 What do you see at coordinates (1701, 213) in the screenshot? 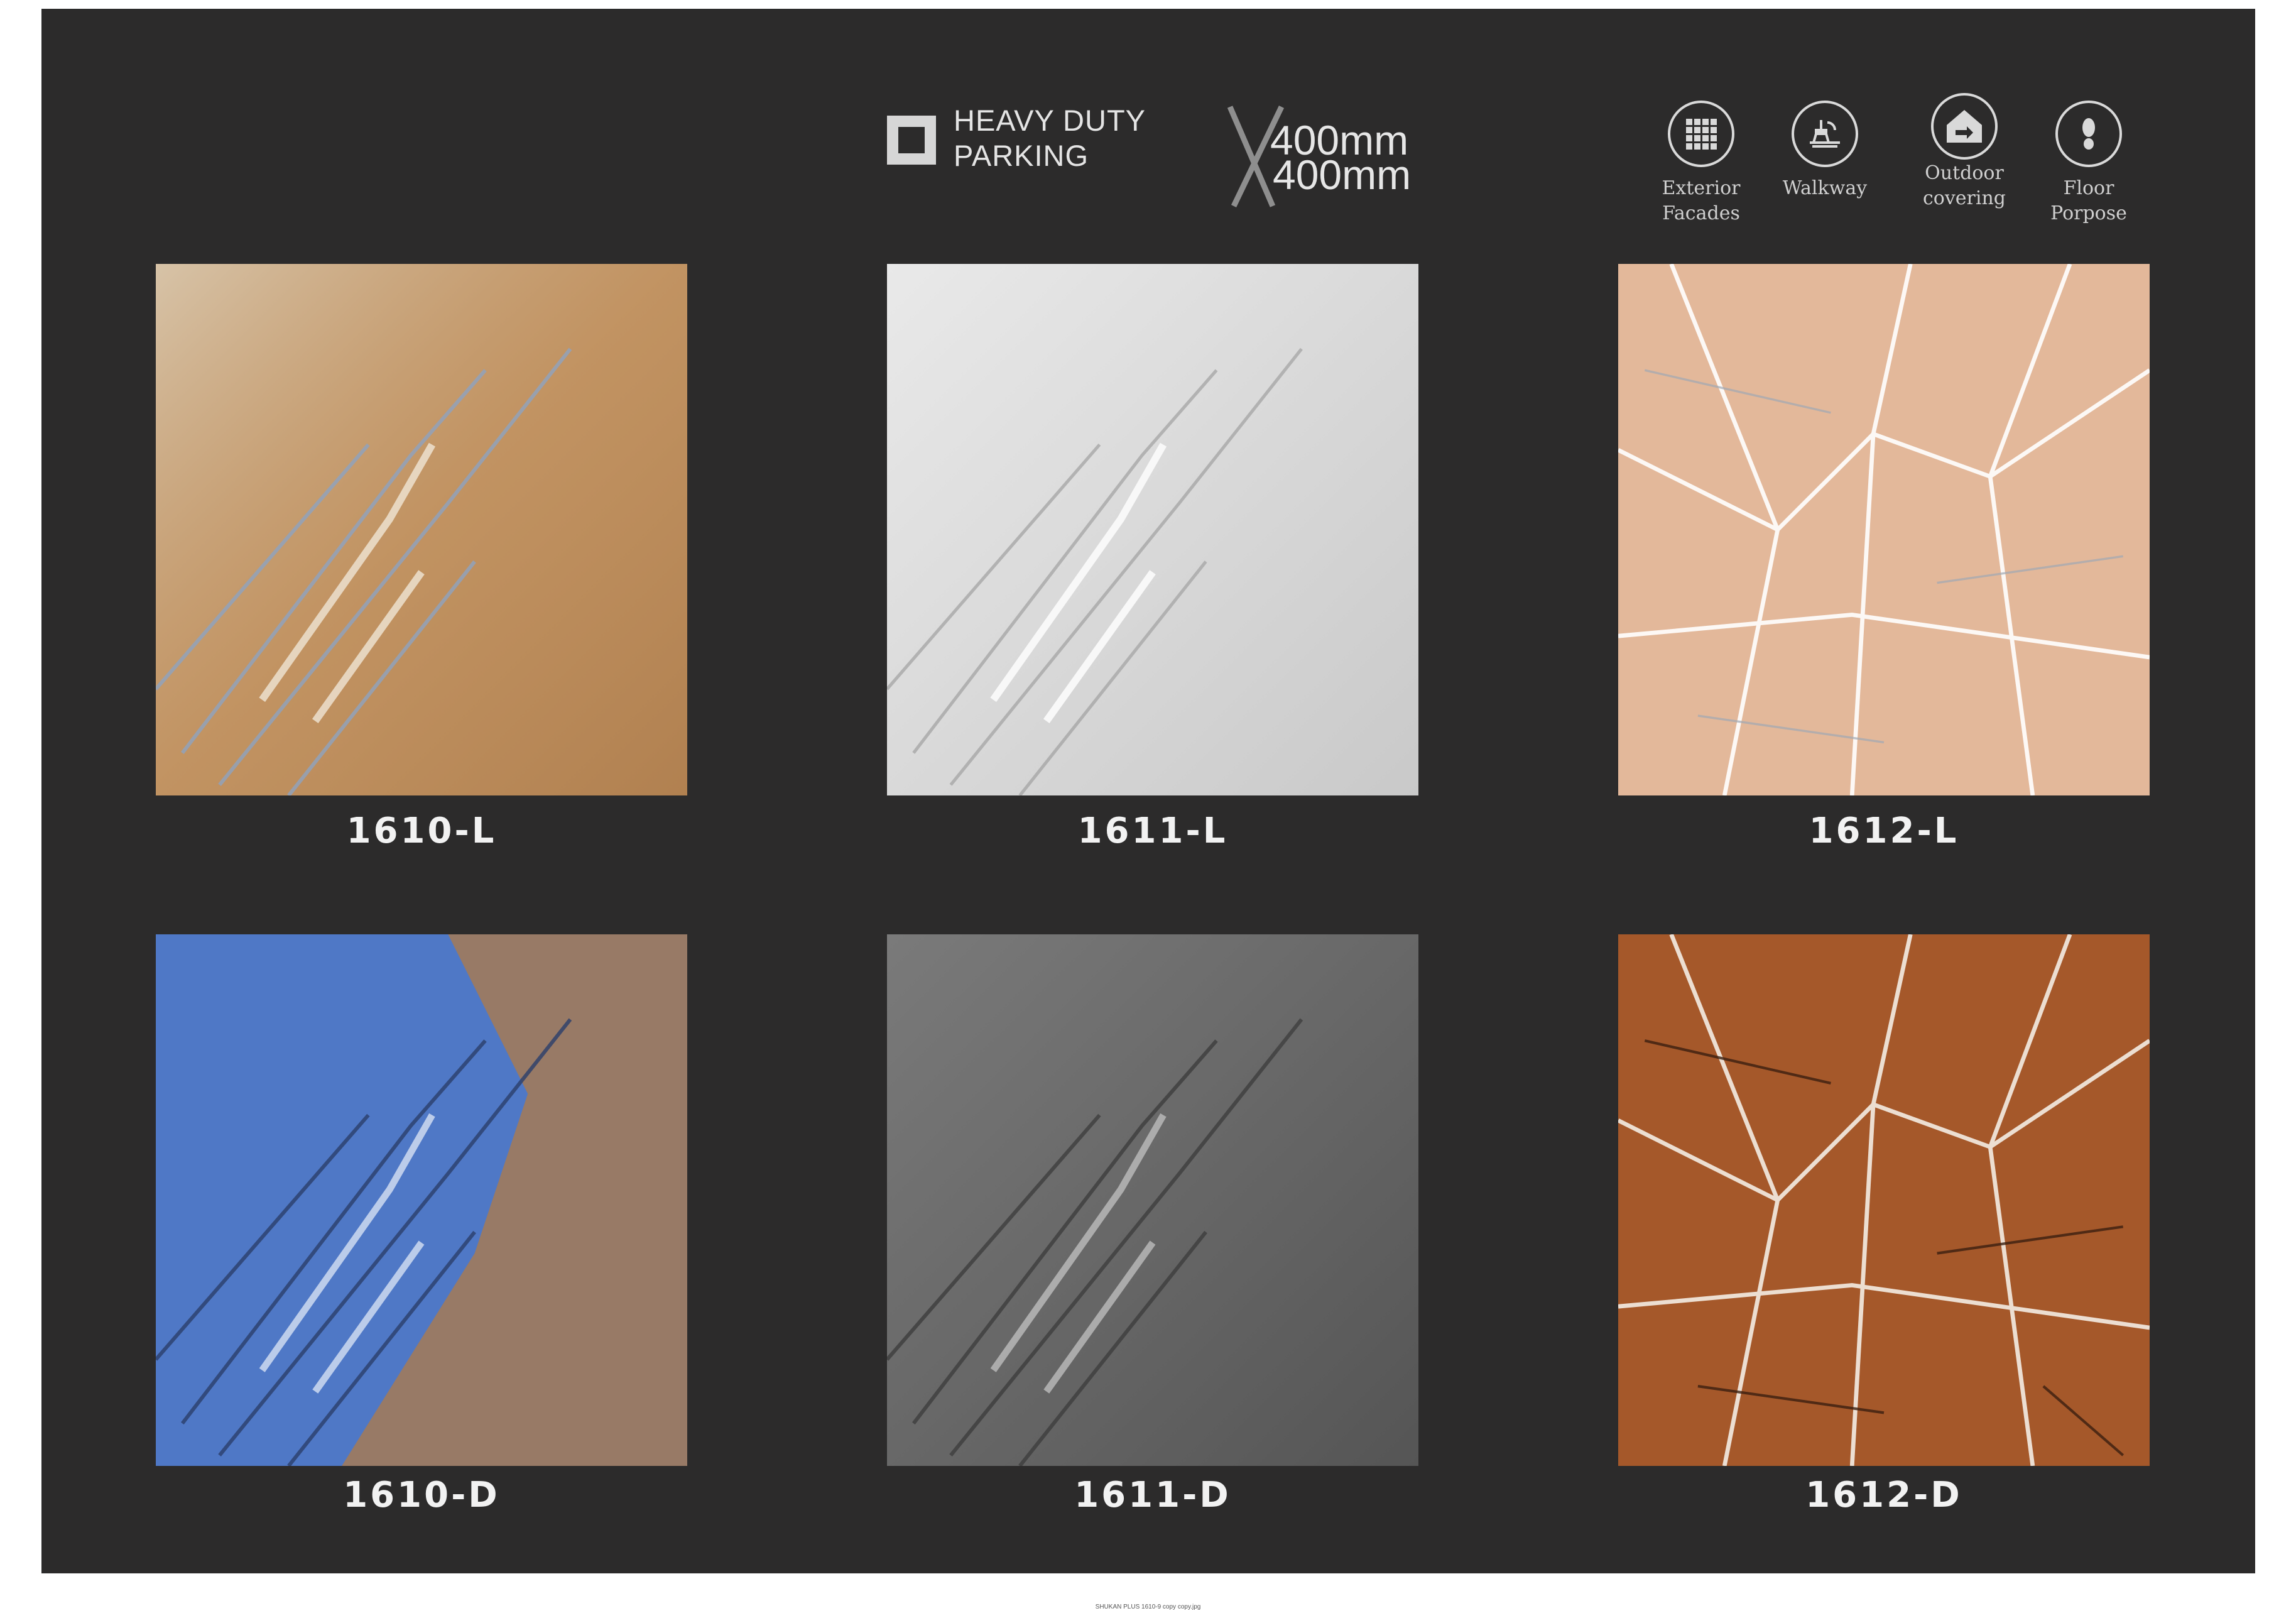
I see `use-caption-line-2: Facades` at bounding box center [1701, 213].